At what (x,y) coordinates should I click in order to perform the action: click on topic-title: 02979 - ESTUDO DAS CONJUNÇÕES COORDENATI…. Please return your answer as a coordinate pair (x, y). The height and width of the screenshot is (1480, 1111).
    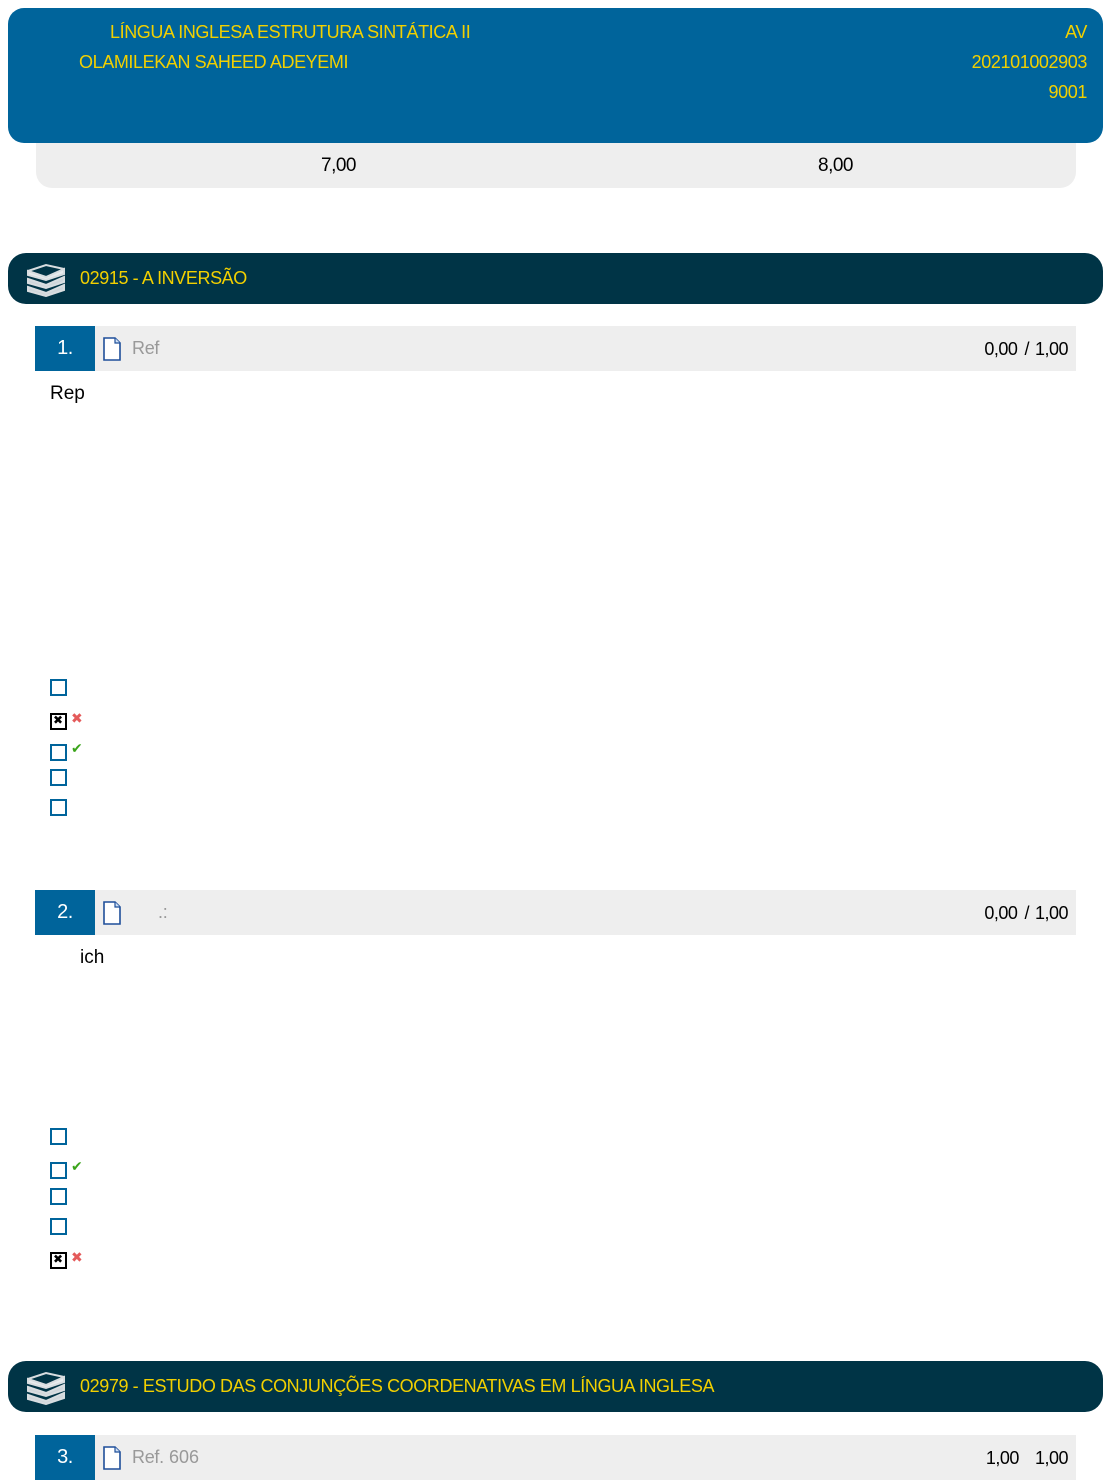
    Looking at the image, I should click on (397, 1386).